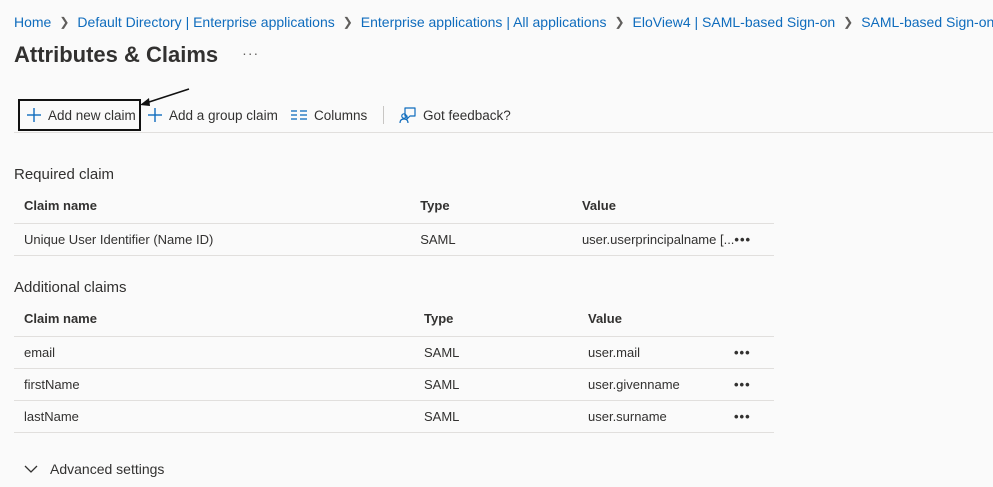  I want to click on table-row: firstName SAML user.givenname •••, so click(394, 383).